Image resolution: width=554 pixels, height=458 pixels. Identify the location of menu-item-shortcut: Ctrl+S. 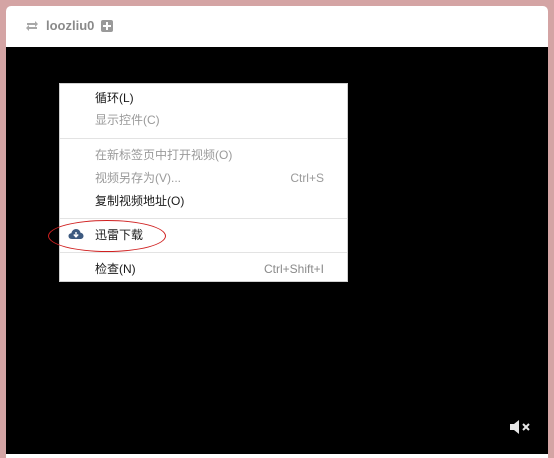
(307, 178).